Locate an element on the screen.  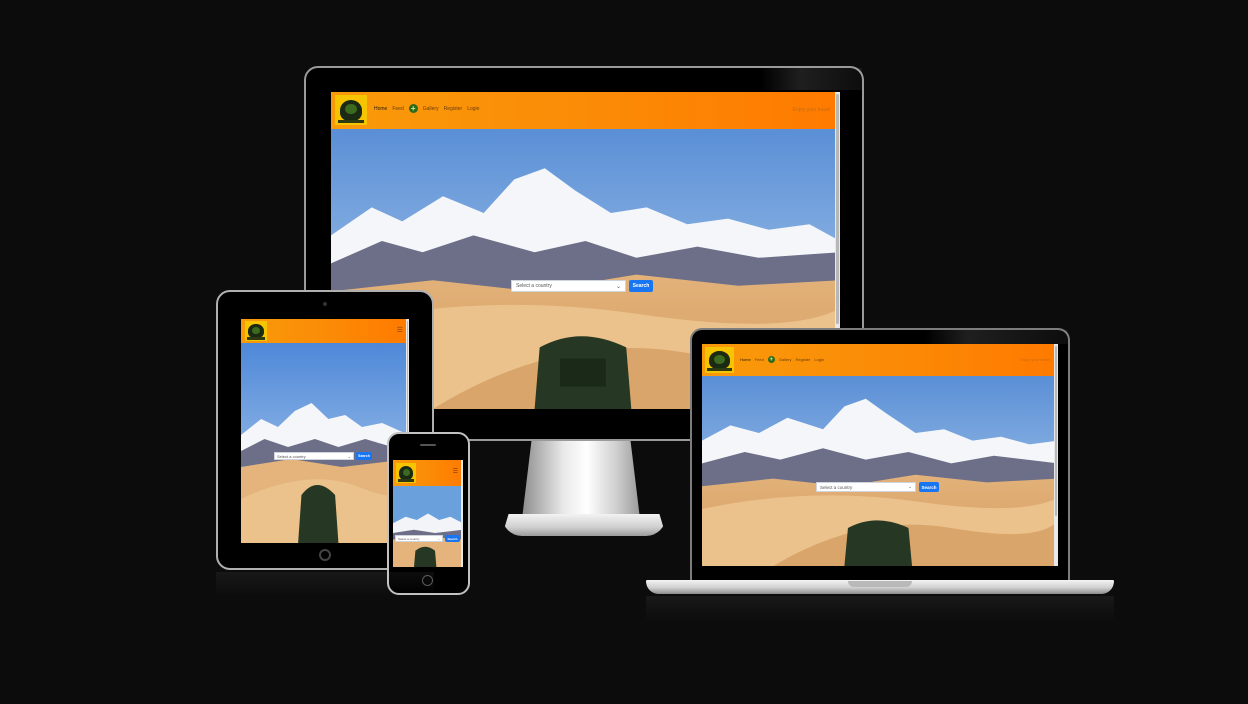
monitor-stand-base is located at coordinates (584, 525).